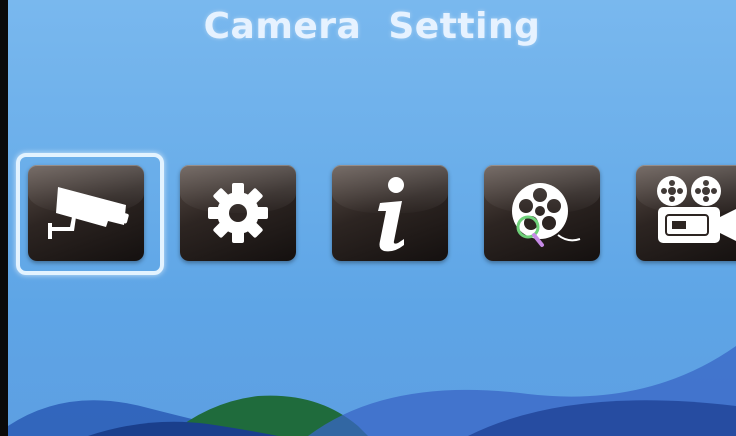  I want to click on menu-item-settings, so click(238, 213).